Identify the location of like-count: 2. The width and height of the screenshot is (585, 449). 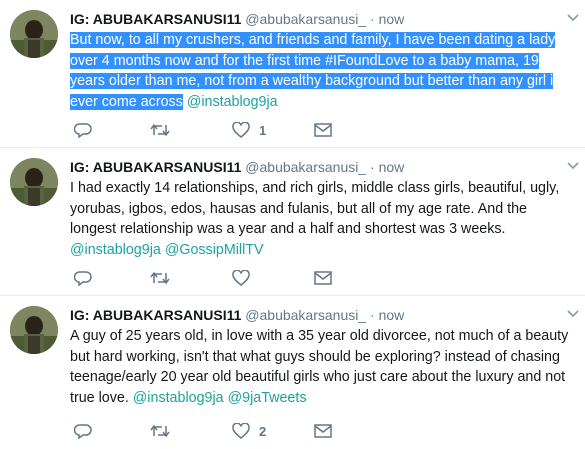
(263, 431).